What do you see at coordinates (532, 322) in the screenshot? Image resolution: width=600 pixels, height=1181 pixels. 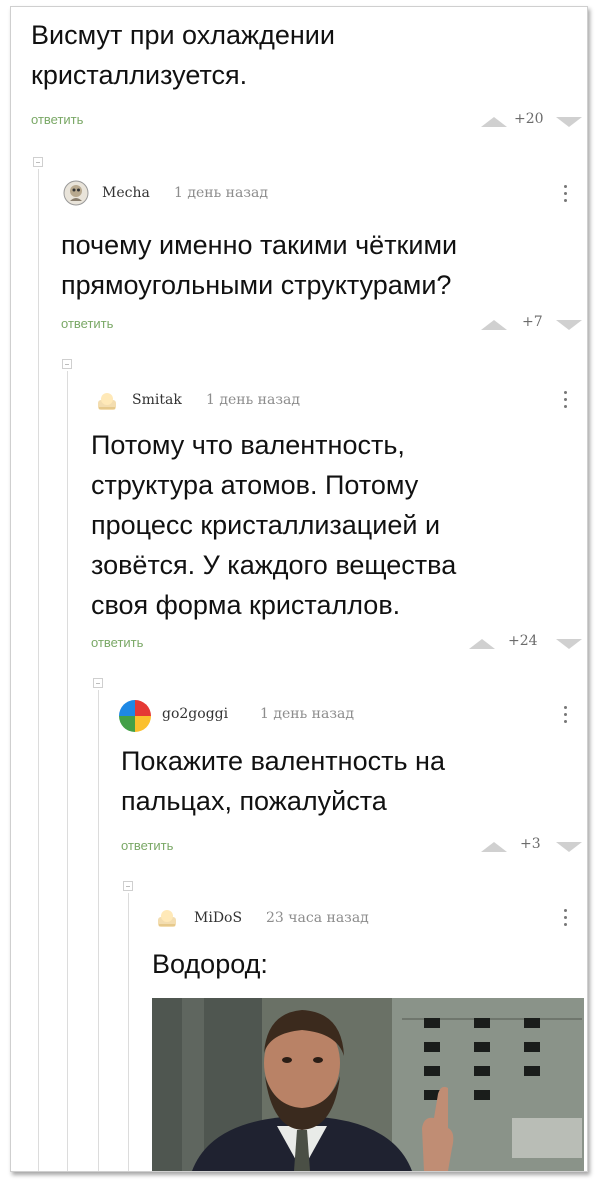 I see `rating: +7` at bounding box center [532, 322].